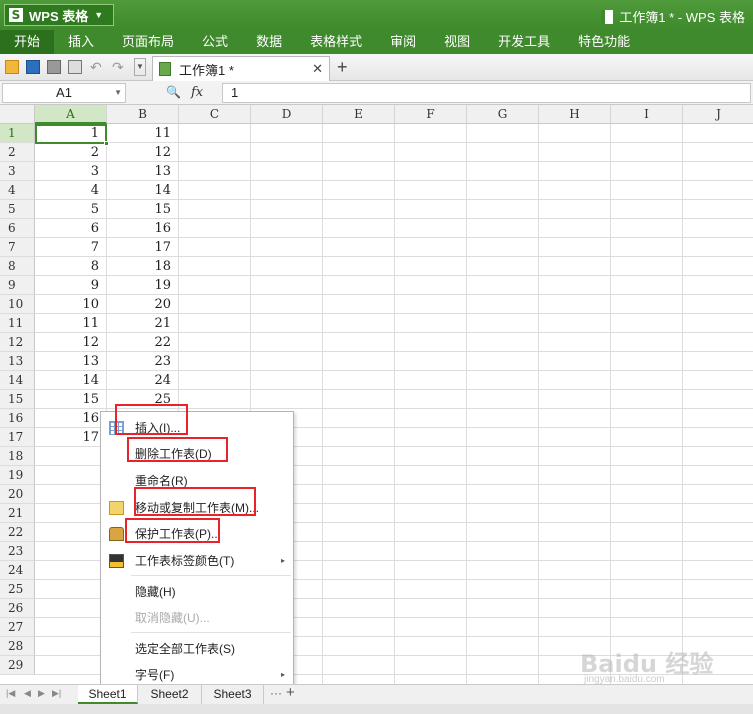 The height and width of the screenshot is (714, 753). Describe the element at coordinates (27, 42) in the screenshot. I see `menu-home: 开始` at that location.